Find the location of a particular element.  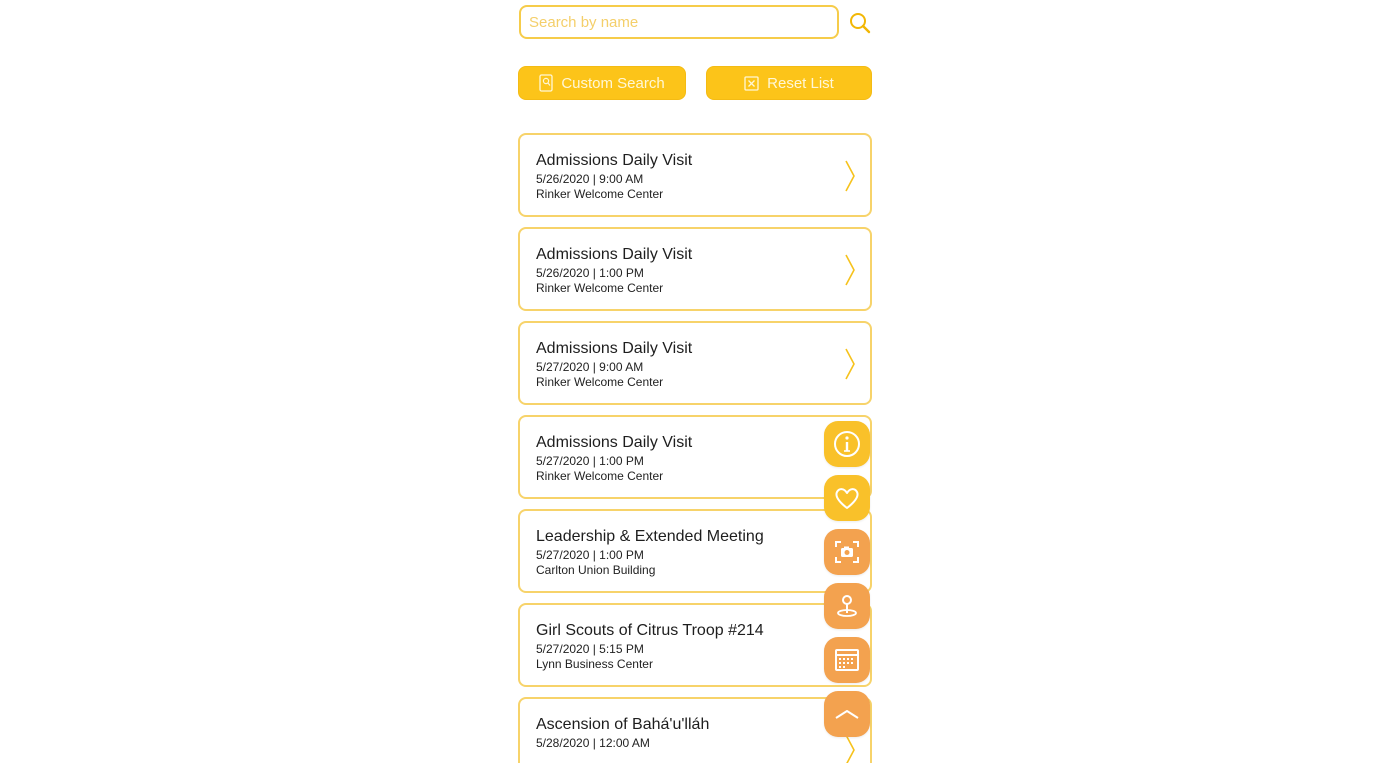

map-button is located at coordinates (847, 606).